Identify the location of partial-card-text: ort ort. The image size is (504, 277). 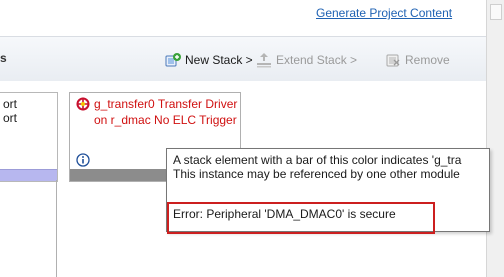
(10, 111).